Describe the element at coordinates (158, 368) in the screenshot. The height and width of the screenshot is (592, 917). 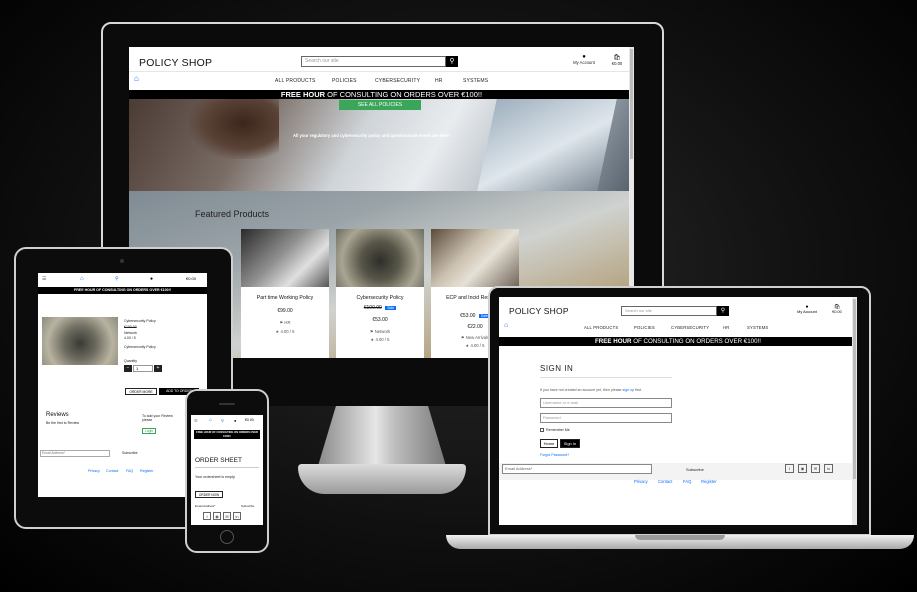
I see `increment-button: +` at that location.